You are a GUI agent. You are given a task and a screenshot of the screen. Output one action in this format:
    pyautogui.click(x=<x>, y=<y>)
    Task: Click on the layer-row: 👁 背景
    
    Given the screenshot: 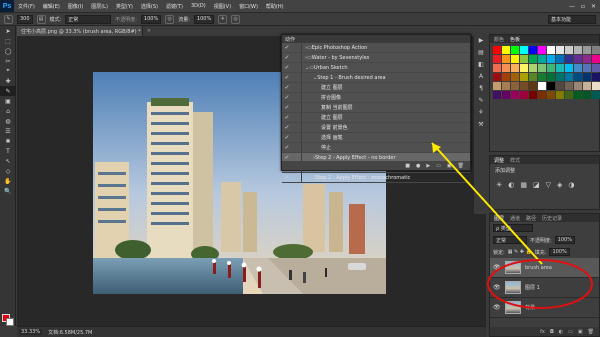 What is the action you would take?
    pyautogui.click(x=544, y=308)
    